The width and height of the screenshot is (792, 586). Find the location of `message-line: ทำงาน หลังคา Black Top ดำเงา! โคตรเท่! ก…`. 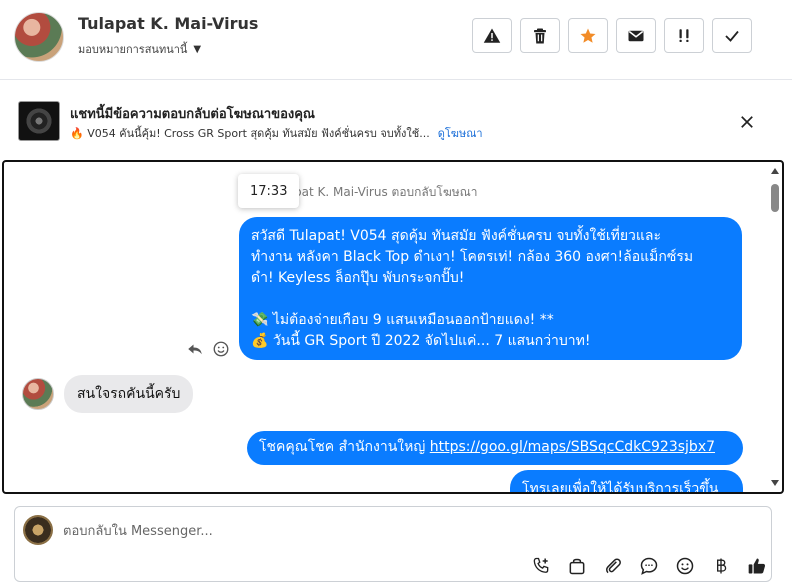

message-line: ทำงาน หลังคา Black Top ดำเงา! โคตรเท่! ก… is located at coordinates (472, 257).